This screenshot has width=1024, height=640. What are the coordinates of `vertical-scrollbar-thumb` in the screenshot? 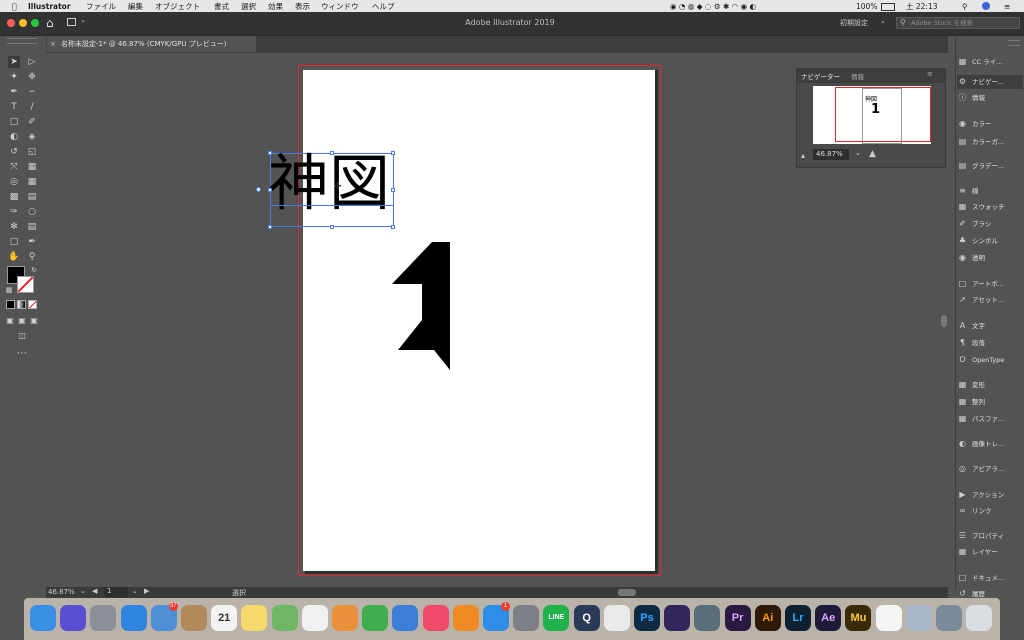 It's located at (944, 321).